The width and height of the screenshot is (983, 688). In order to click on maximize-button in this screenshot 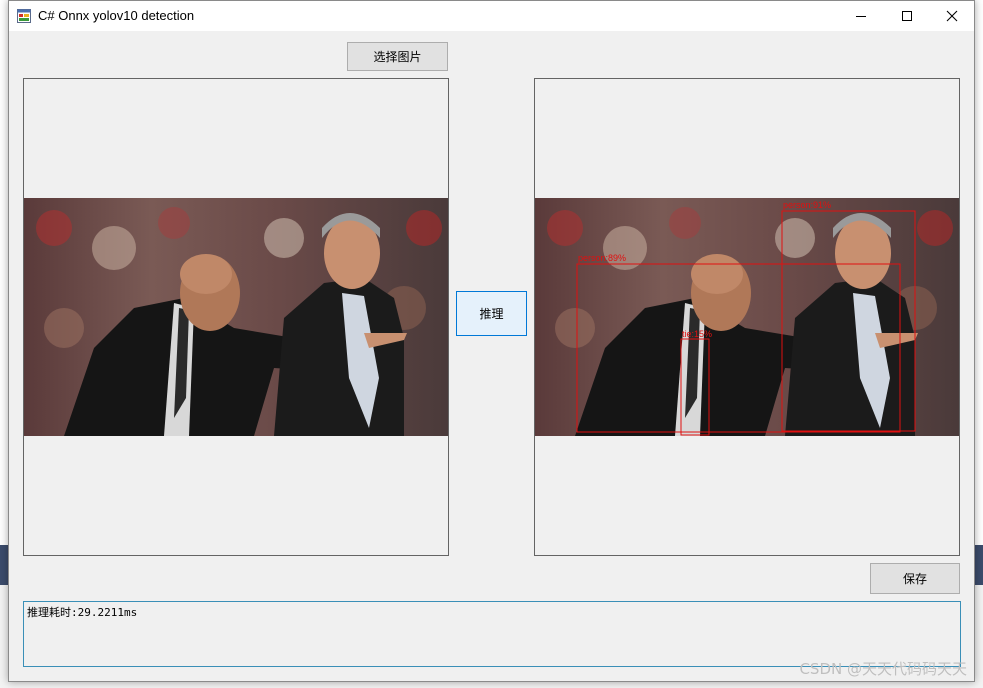, I will do `click(907, 16)`.